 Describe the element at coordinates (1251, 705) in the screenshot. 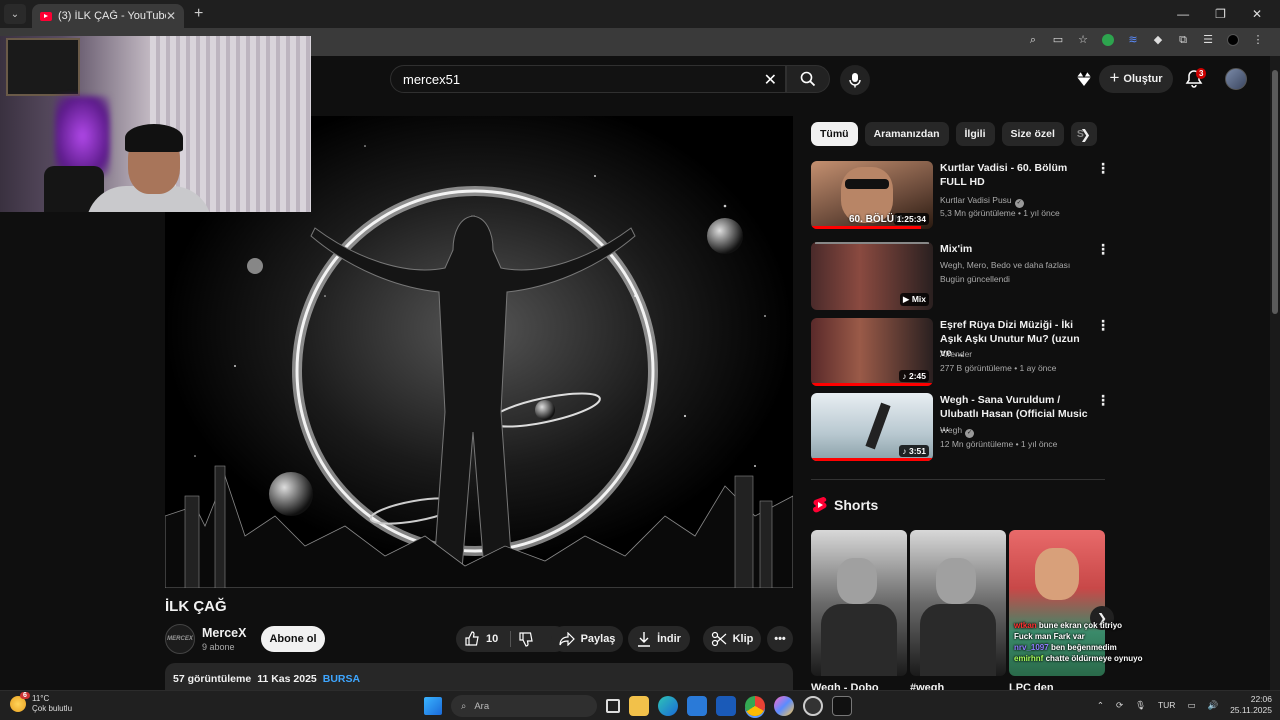

I see `taskbar-clock: 22:06 25.11.2025` at that location.